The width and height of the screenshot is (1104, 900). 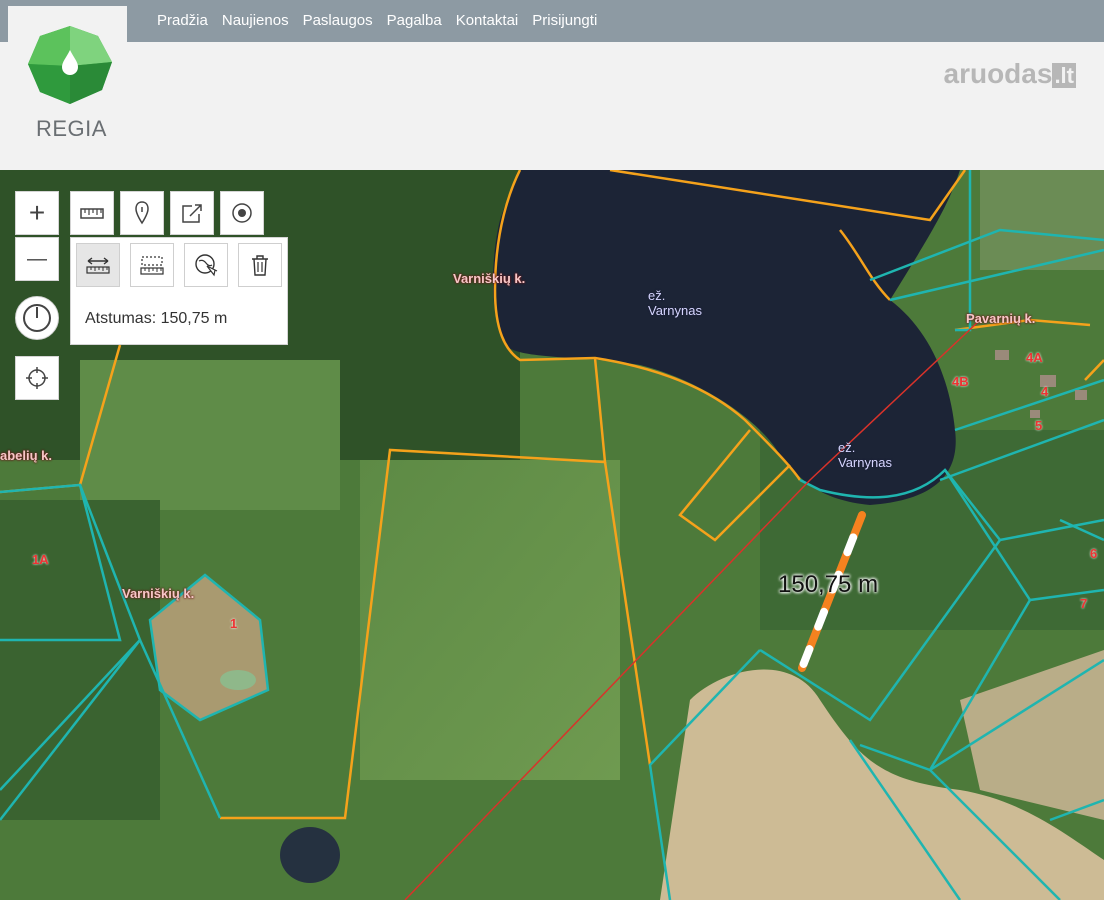 I want to click on field-center, so click(x=490, y=620).